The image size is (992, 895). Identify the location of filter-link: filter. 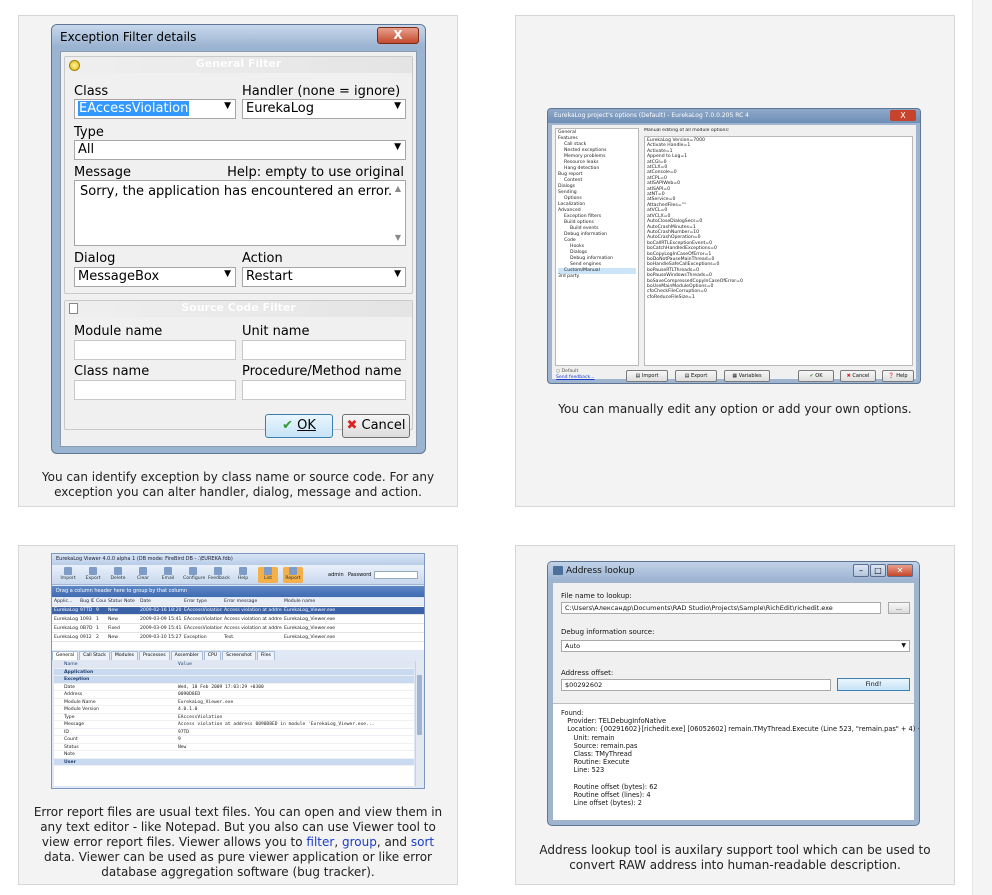
(320, 842).